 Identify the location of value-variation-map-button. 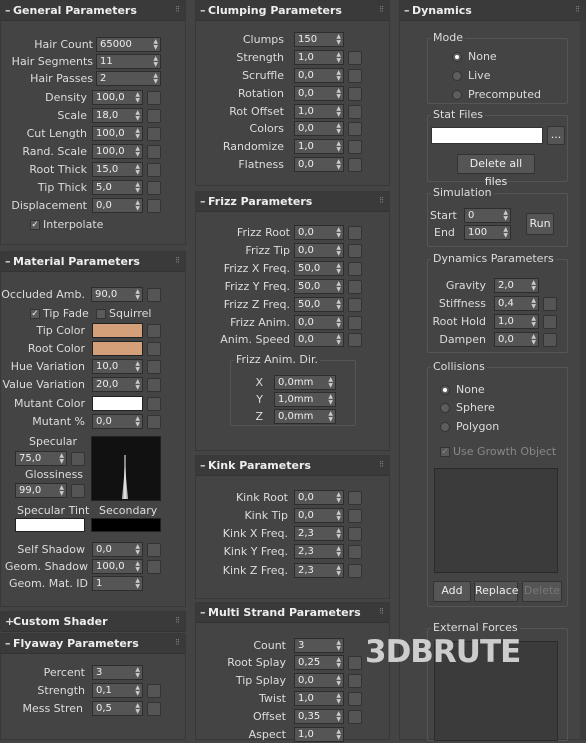
(154, 385).